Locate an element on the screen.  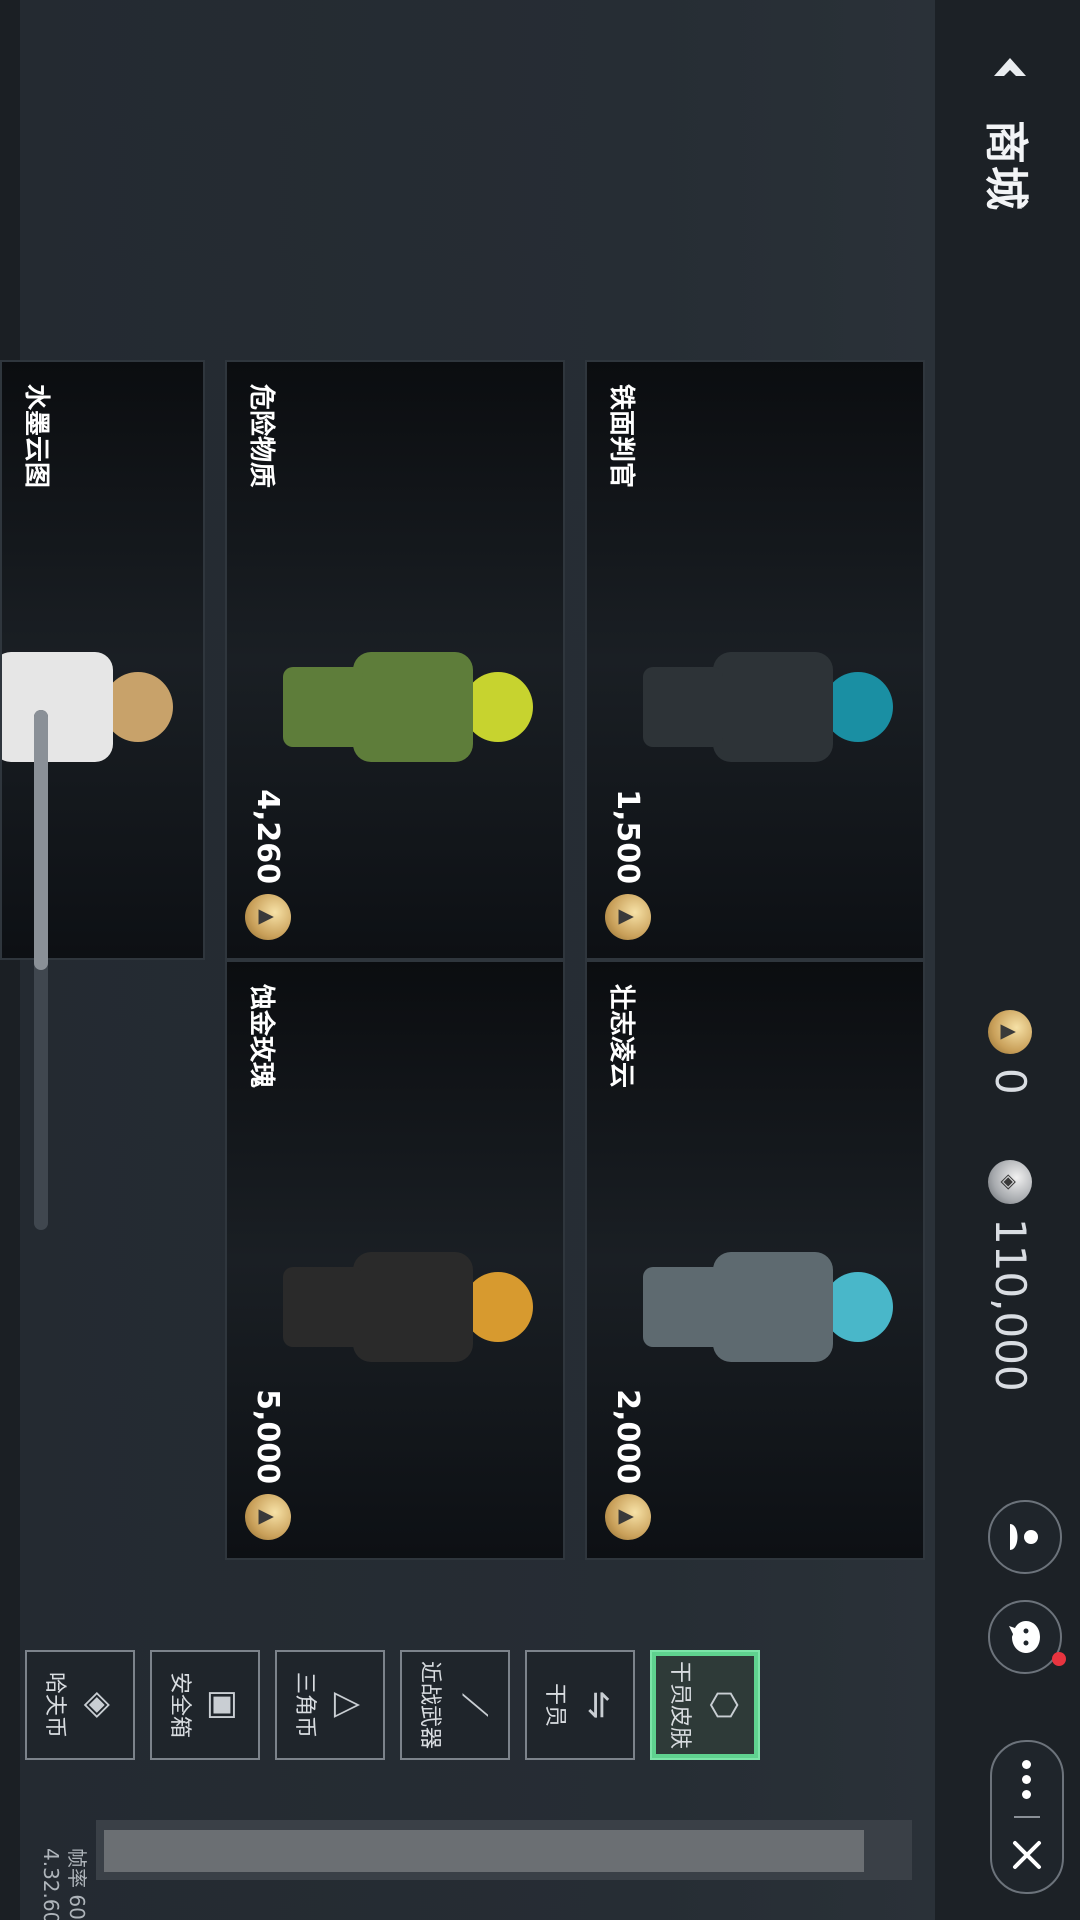
product-price: 5,000 ▲ is located at coordinates (268, 1464).